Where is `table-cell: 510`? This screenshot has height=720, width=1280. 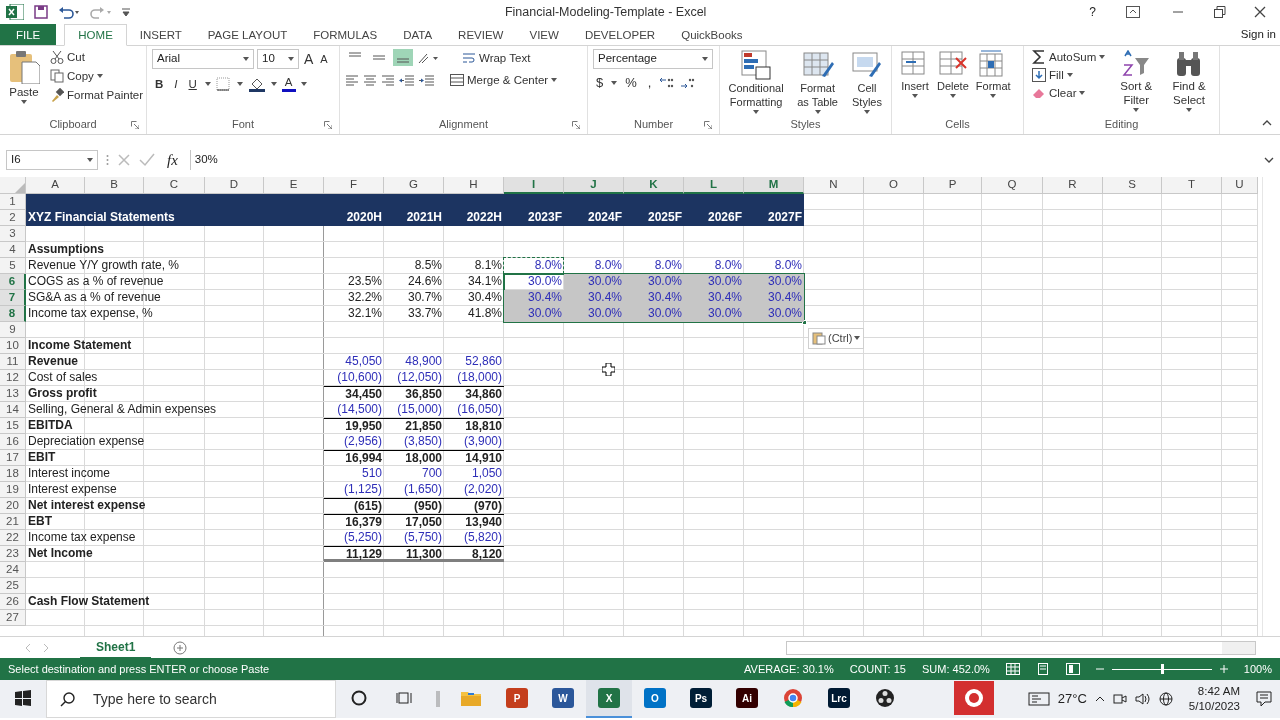 table-cell: 510 is located at coordinates (354, 474).